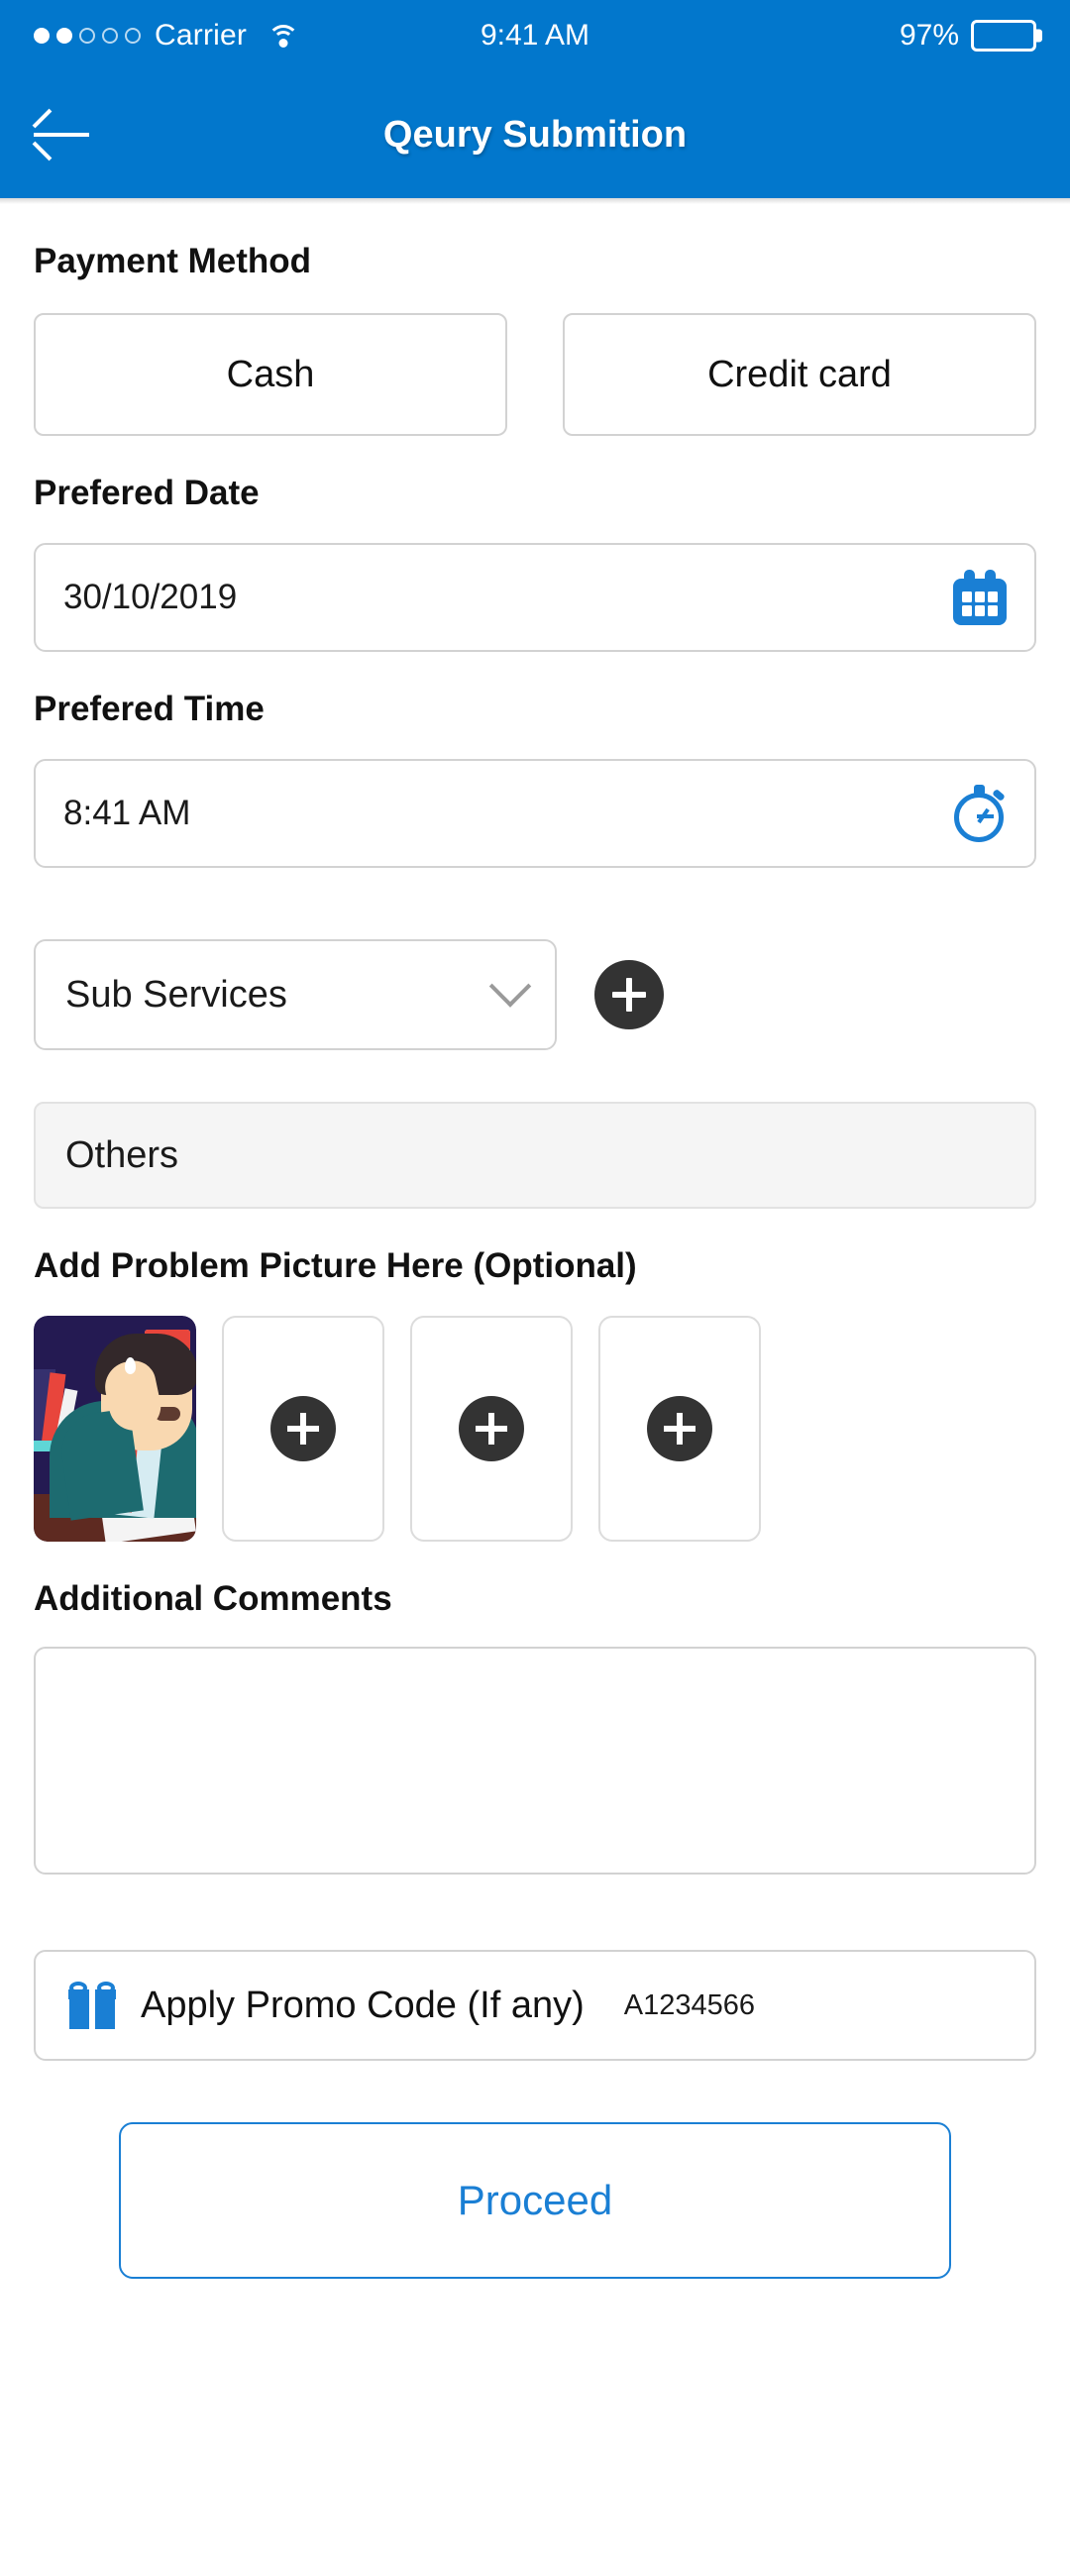 The image size is (1070, 2576). I want to click on payment-method-options: Cash Credit card, so click(535, 374).